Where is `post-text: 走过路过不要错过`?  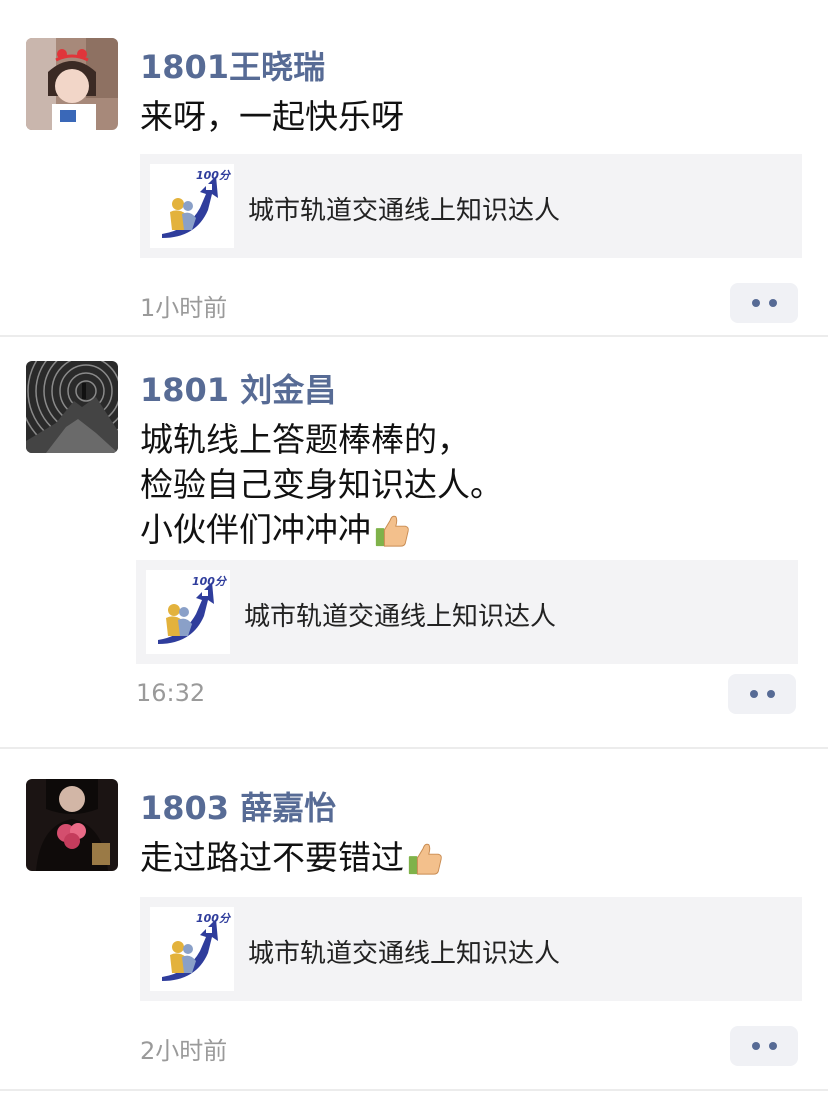 post-text: 走过路过不要错过 is located at coordinates (292, 857).